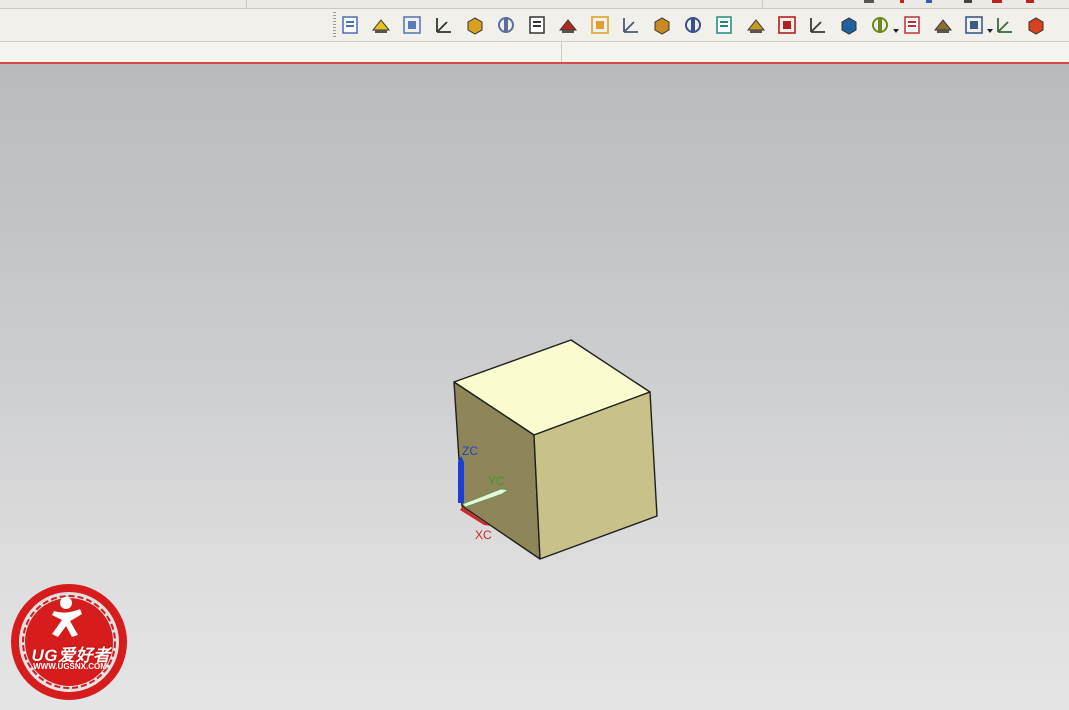 The height and width of the screenshot is (710, 1069). I want to click on main-toolbar, so click(534, 25).